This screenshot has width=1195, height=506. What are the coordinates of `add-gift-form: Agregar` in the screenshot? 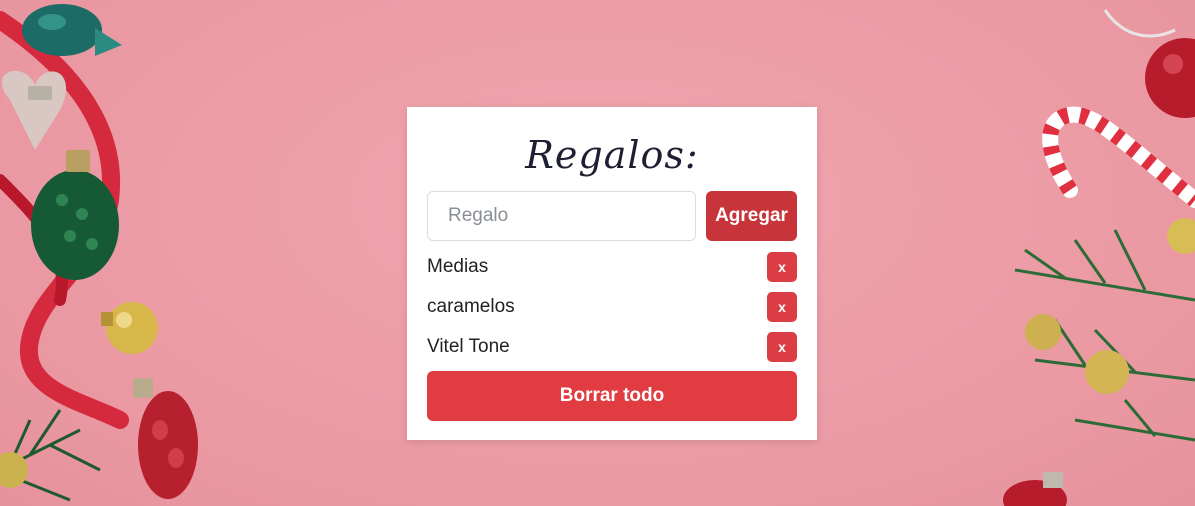 It's located at (612, 216).